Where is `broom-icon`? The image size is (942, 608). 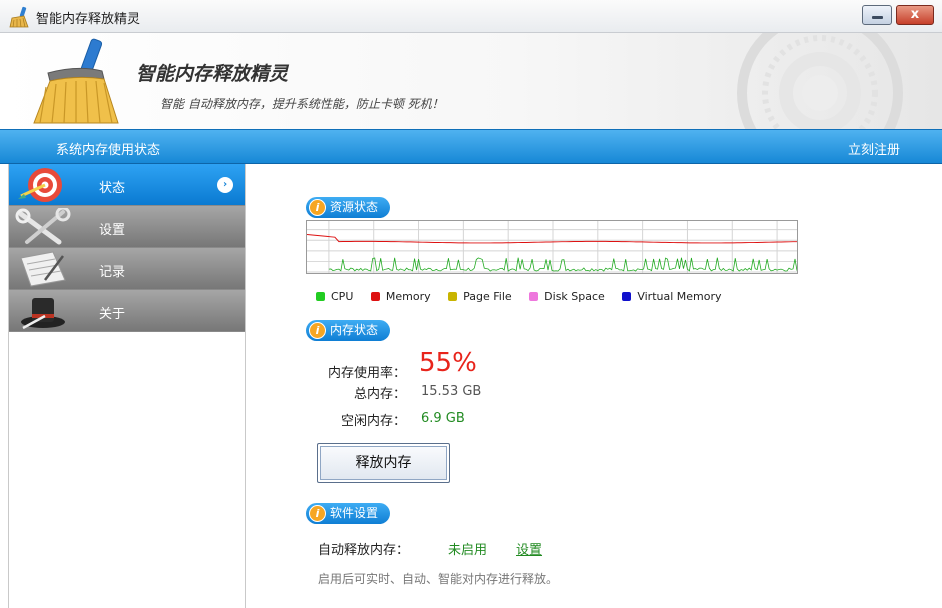 broom-icon is located at coordinates (19, 17).